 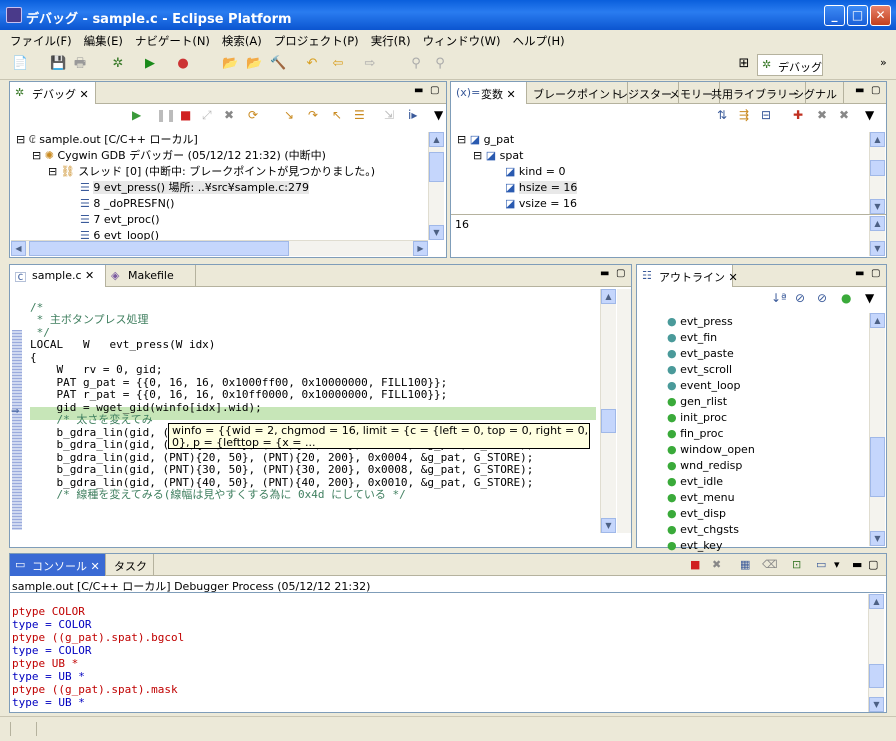 I want to click on overview-ruler, so click(x=624, y=411).